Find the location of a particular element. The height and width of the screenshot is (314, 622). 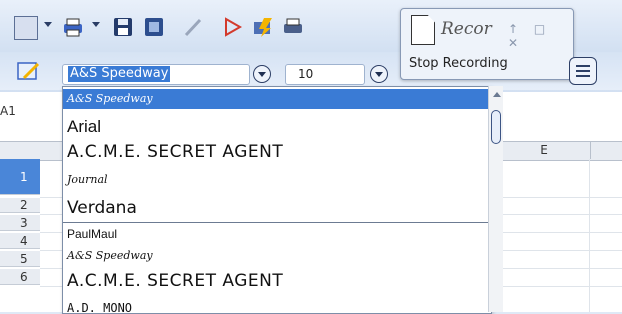

document-icon is located at coordinates (423, 30).